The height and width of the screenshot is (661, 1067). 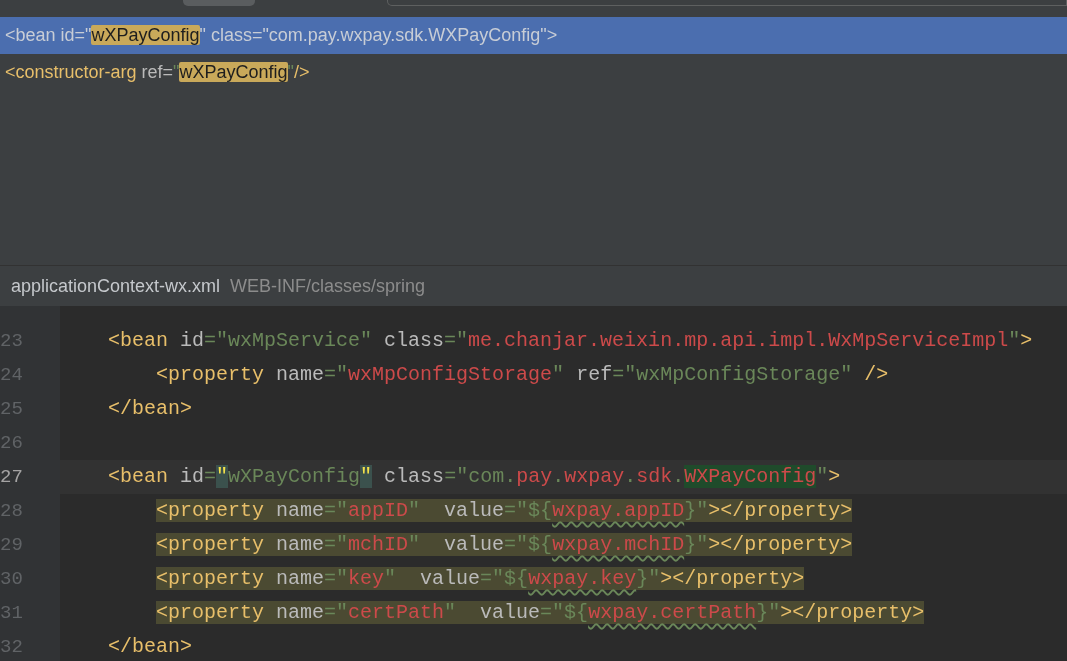 I want to click on code-line: <property name="wxMpConfigStorage" ref="wxMpConfigStorage" />, so click(x=522, y=375).